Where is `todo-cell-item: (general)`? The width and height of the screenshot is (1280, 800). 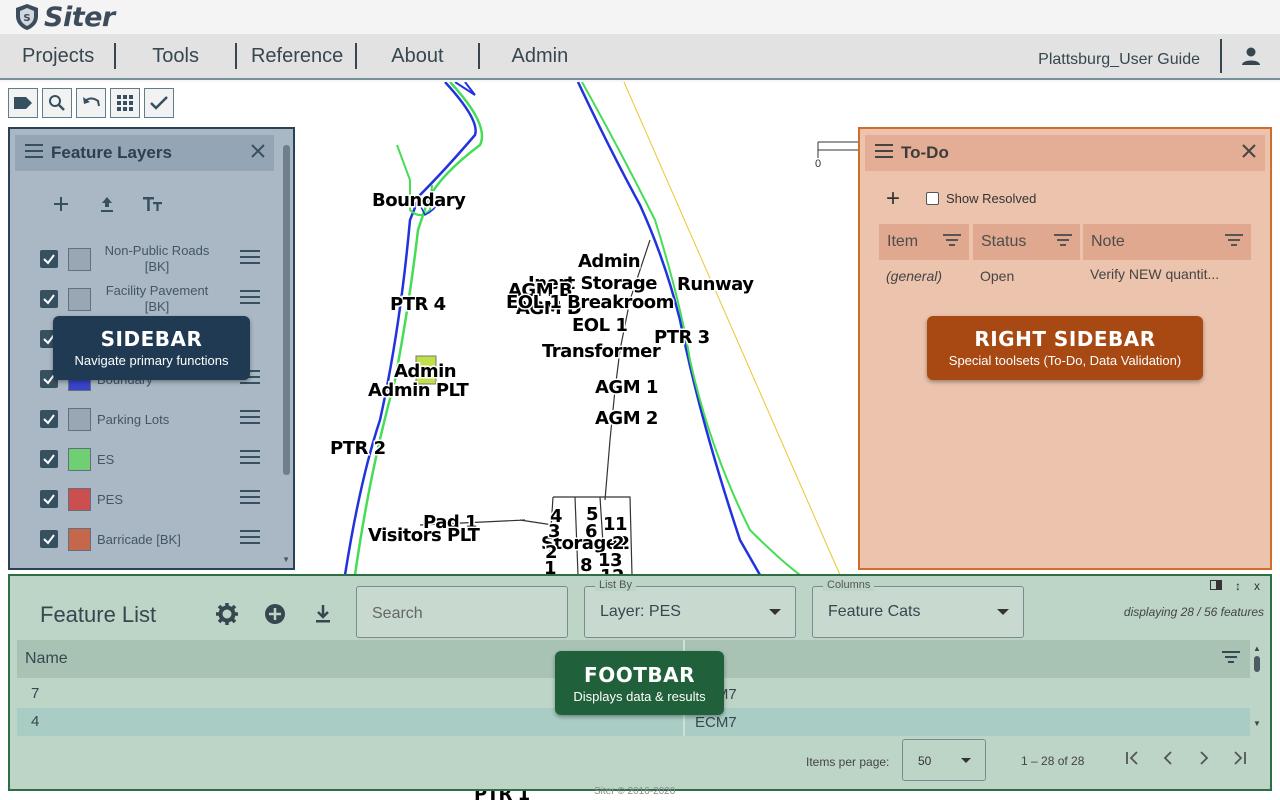
todo-cell-item: (general) is located at coordinates (914, 276).